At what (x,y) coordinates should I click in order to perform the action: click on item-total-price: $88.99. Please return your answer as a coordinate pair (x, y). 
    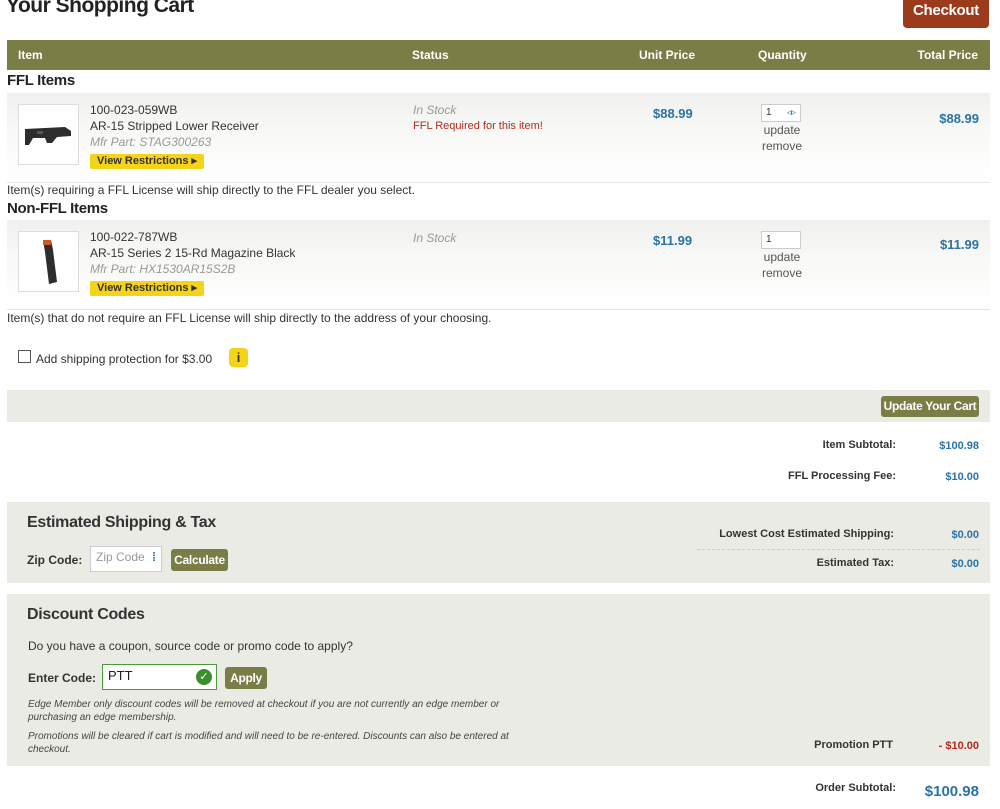
    Looking at the image, I should click on (959, 118).